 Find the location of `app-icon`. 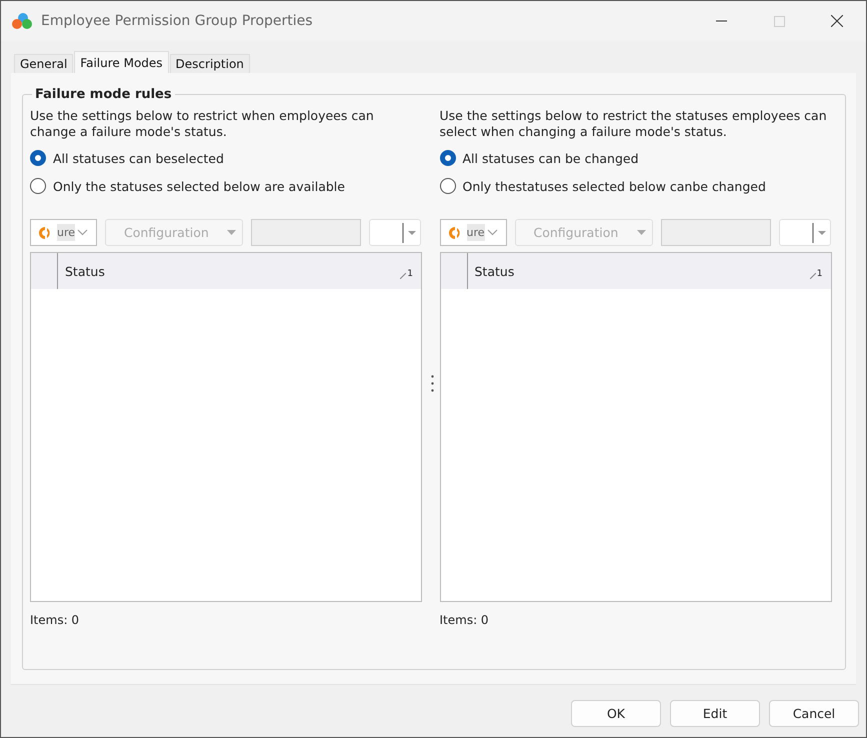

app-icon is located at coordinates (22, 21).